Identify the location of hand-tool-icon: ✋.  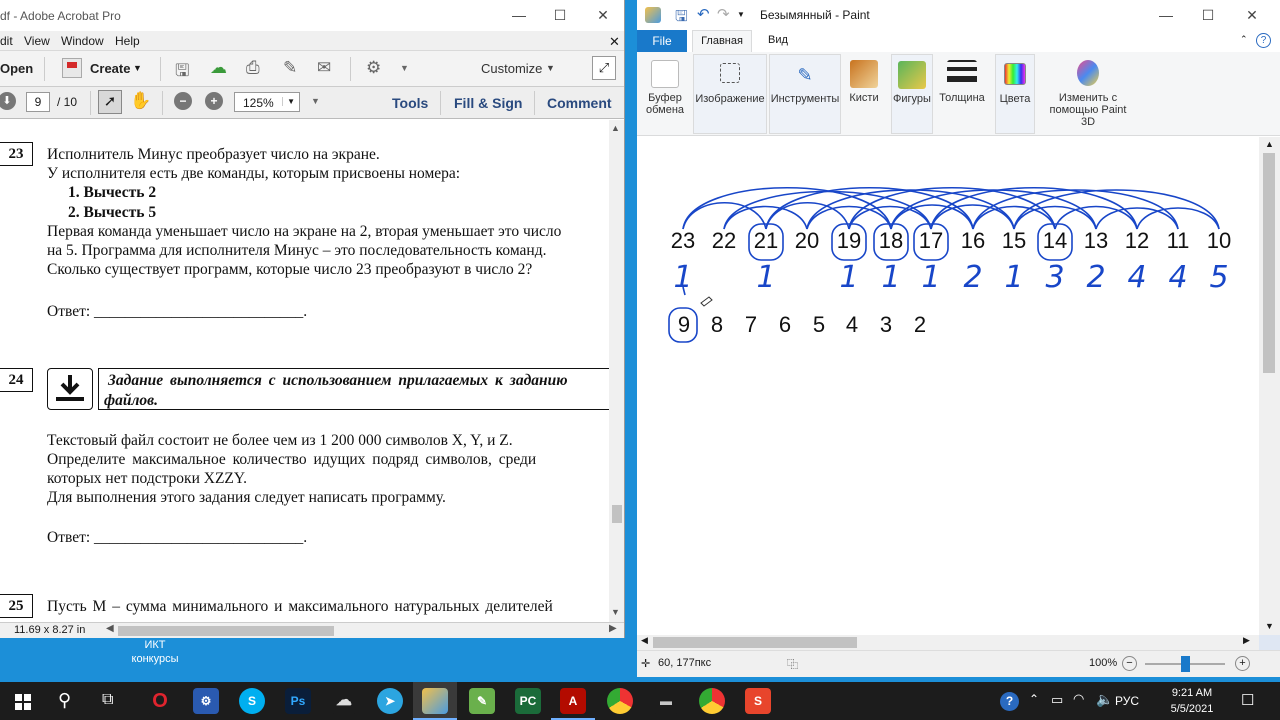
(140, 101).